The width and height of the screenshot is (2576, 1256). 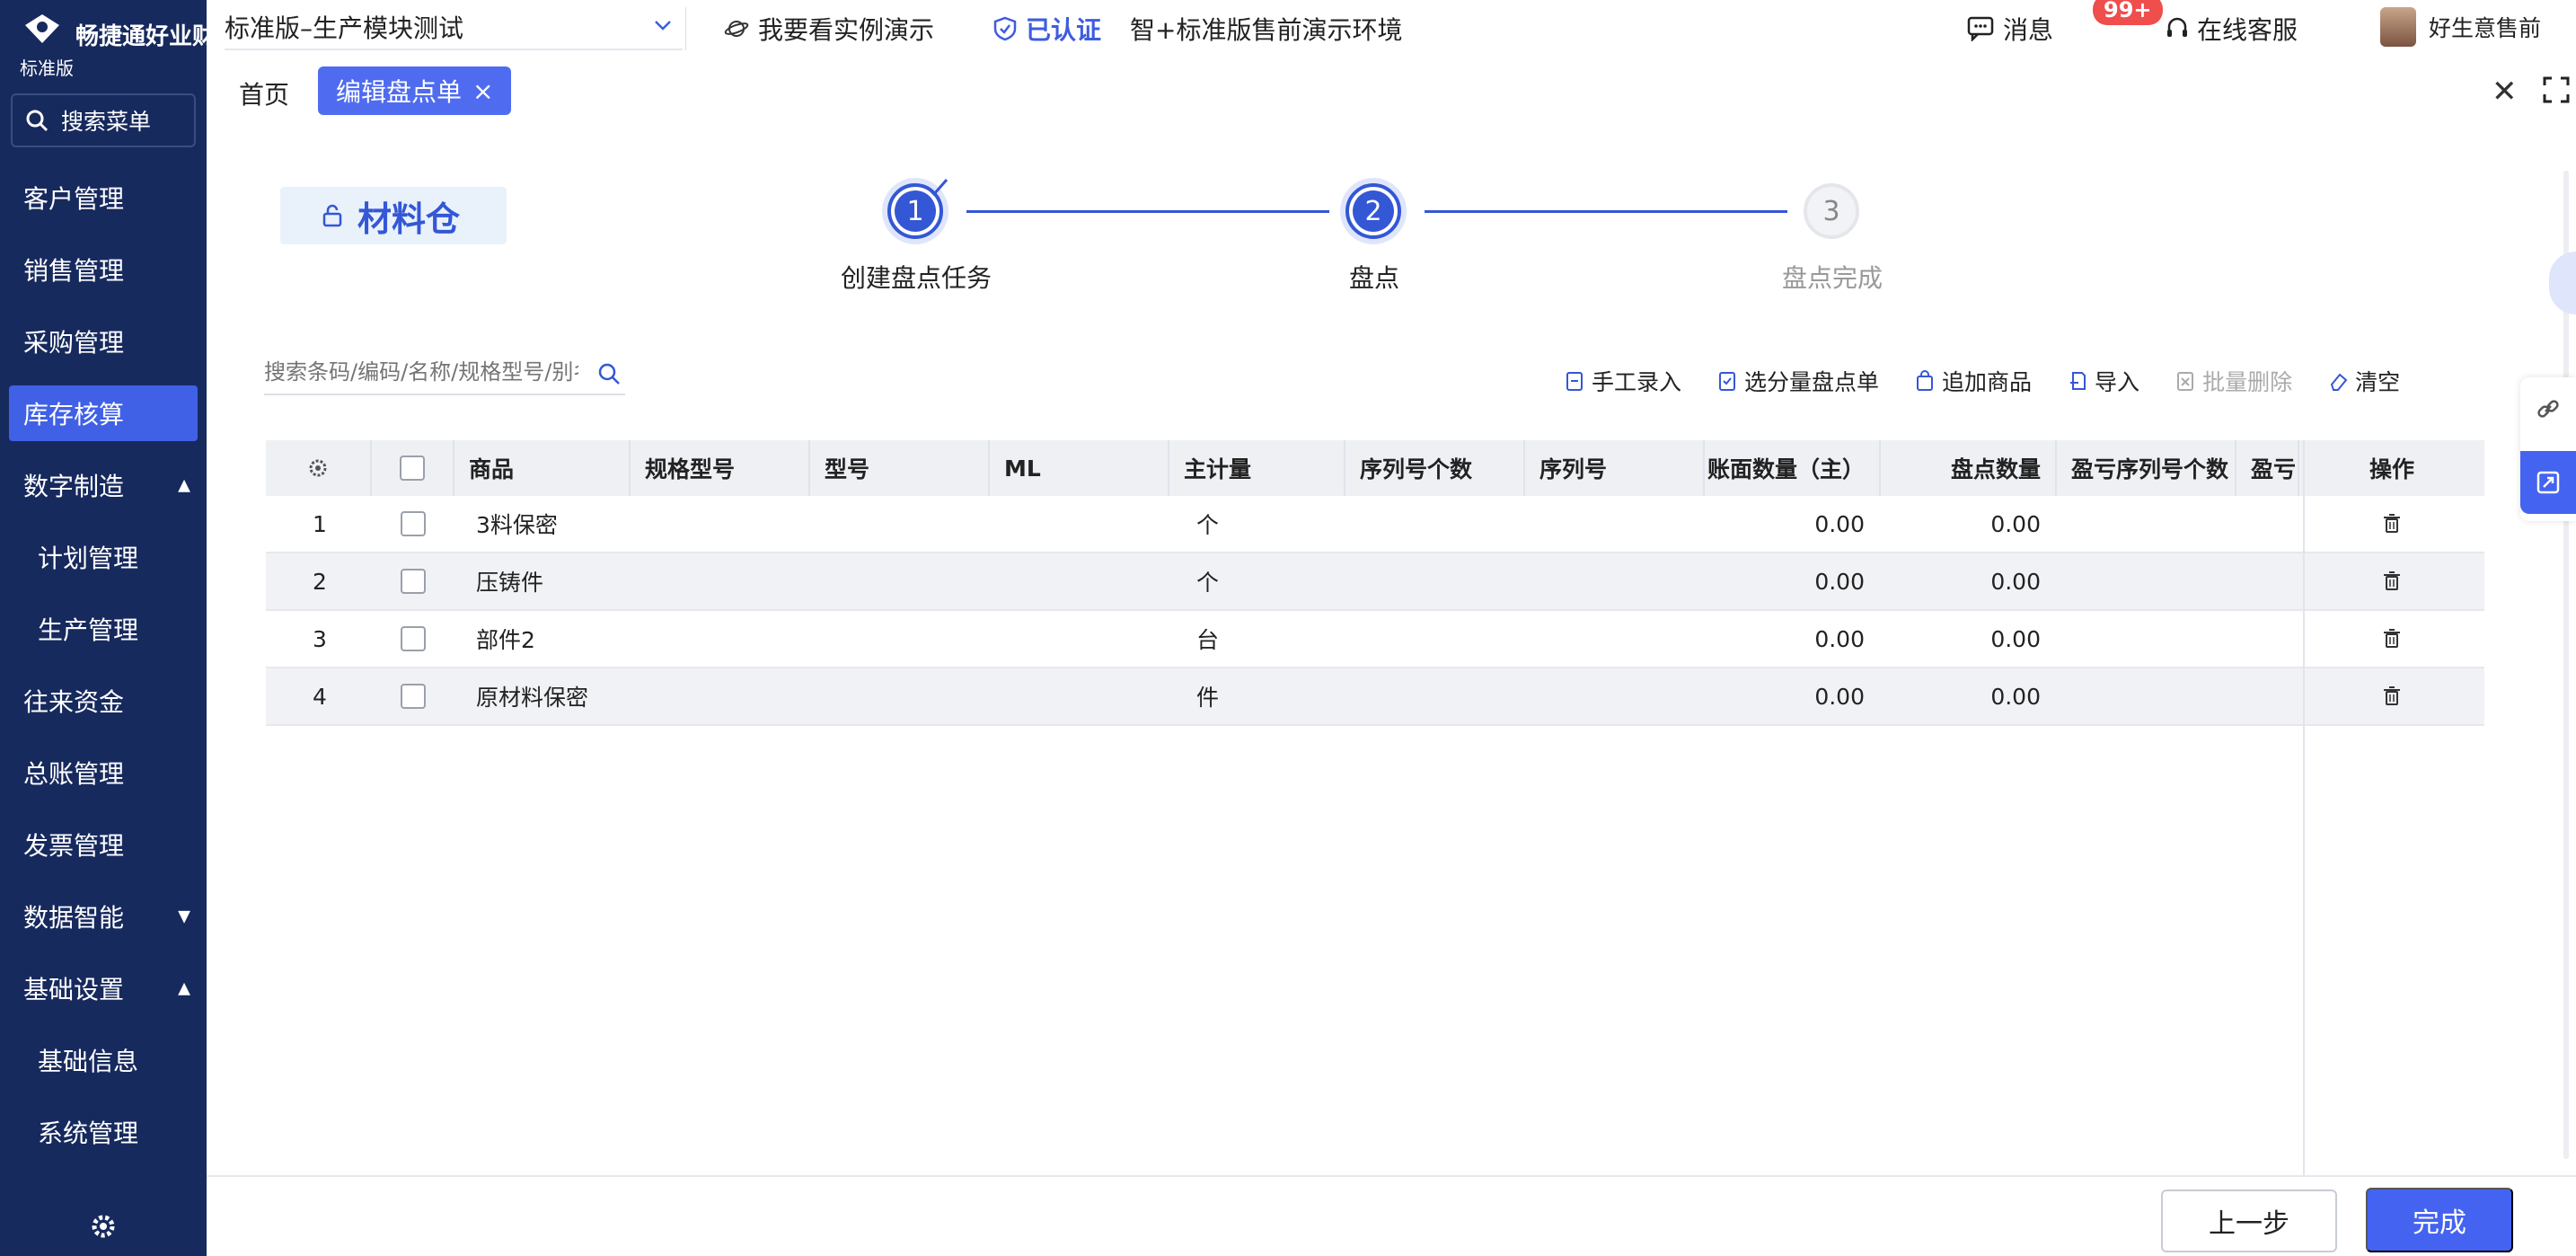 I want to click on select-batch-button: 选分量盘点单, so click(x=1798, y=381).